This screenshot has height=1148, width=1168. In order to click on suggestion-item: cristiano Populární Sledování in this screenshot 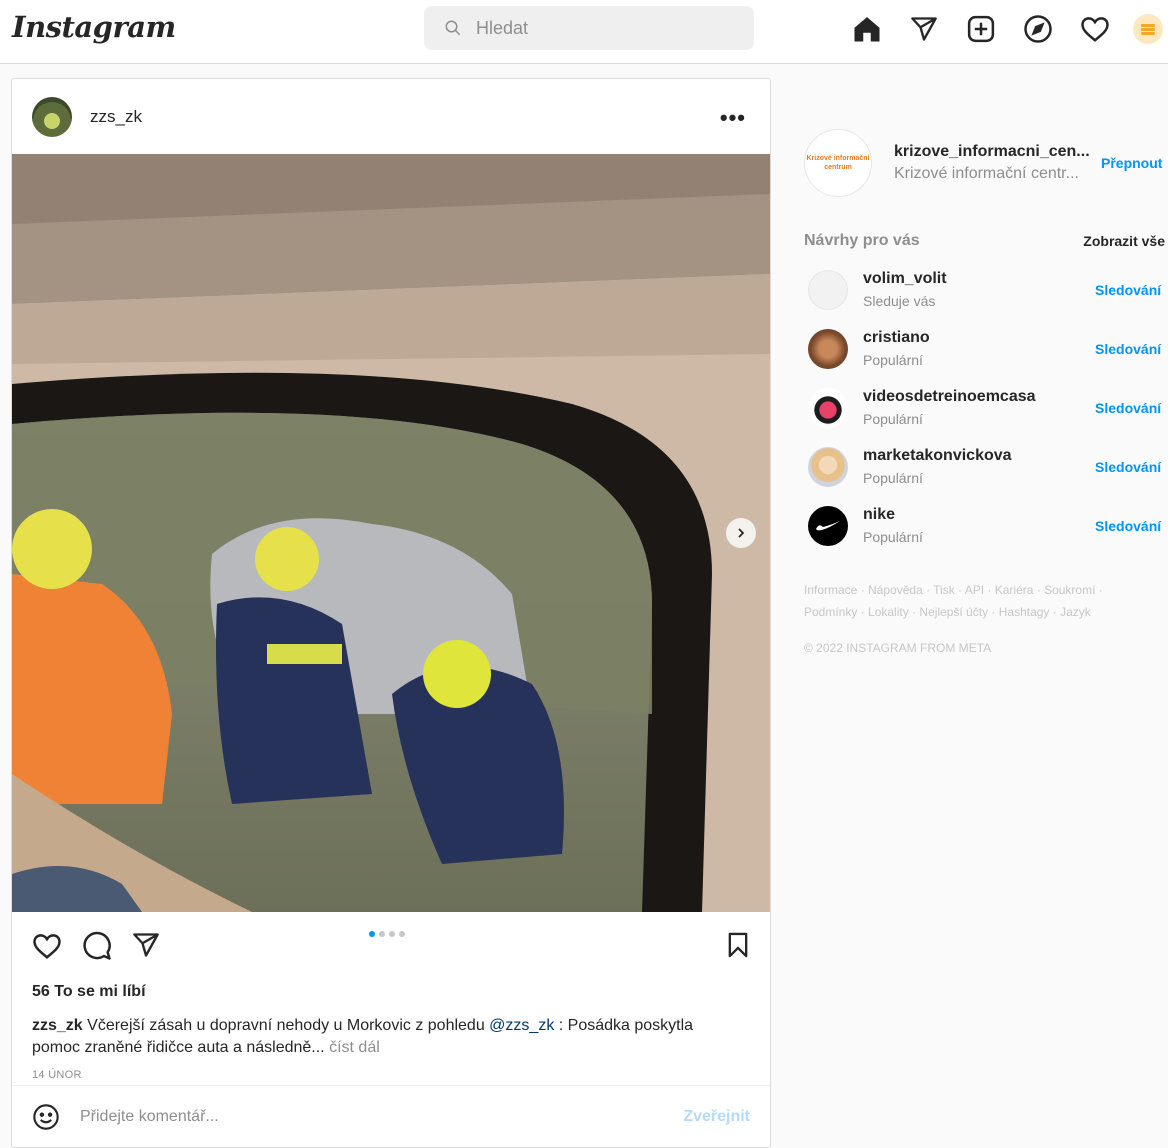, I will do `click(986, 348)`.